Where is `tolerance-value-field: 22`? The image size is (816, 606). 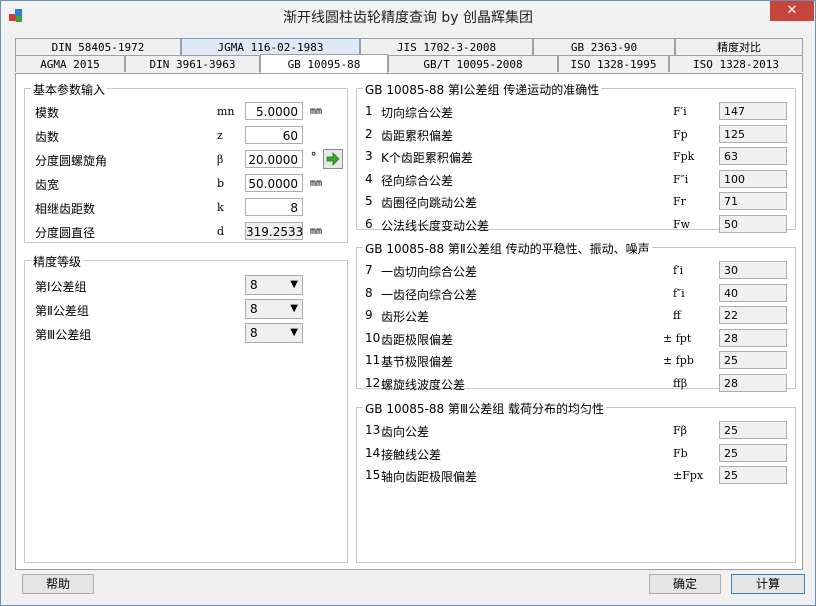 tolerance-value-field: 22 is located at coordinates (753, 315).